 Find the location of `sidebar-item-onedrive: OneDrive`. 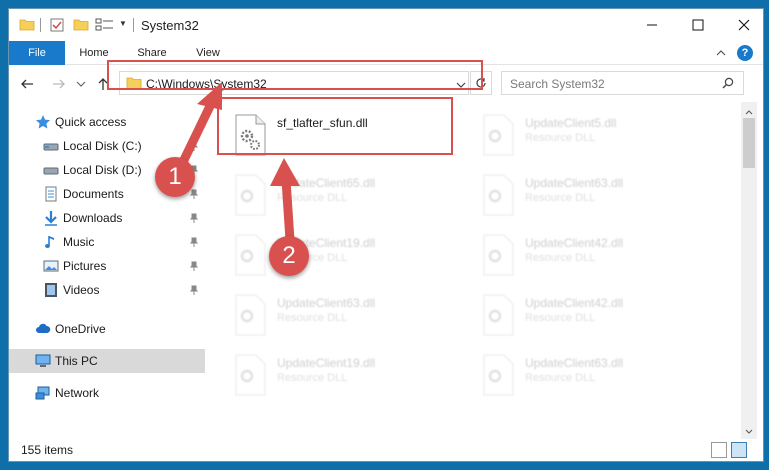

sidebar-item-onedrive: OneDrive is located at coordinates (107, 329).